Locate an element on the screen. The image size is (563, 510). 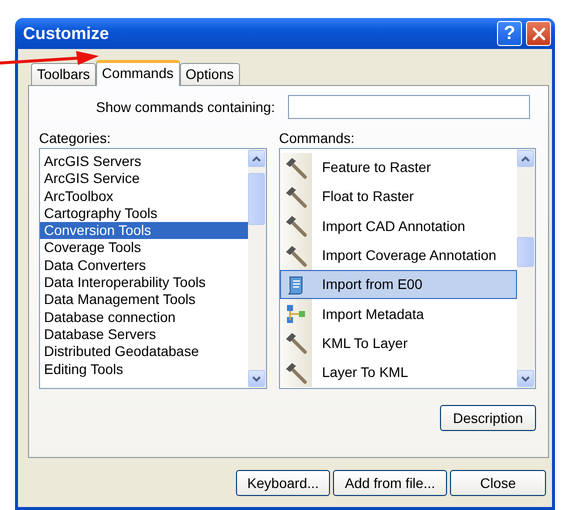
command-item: Layer To KML is located at coordinates (398, 373).